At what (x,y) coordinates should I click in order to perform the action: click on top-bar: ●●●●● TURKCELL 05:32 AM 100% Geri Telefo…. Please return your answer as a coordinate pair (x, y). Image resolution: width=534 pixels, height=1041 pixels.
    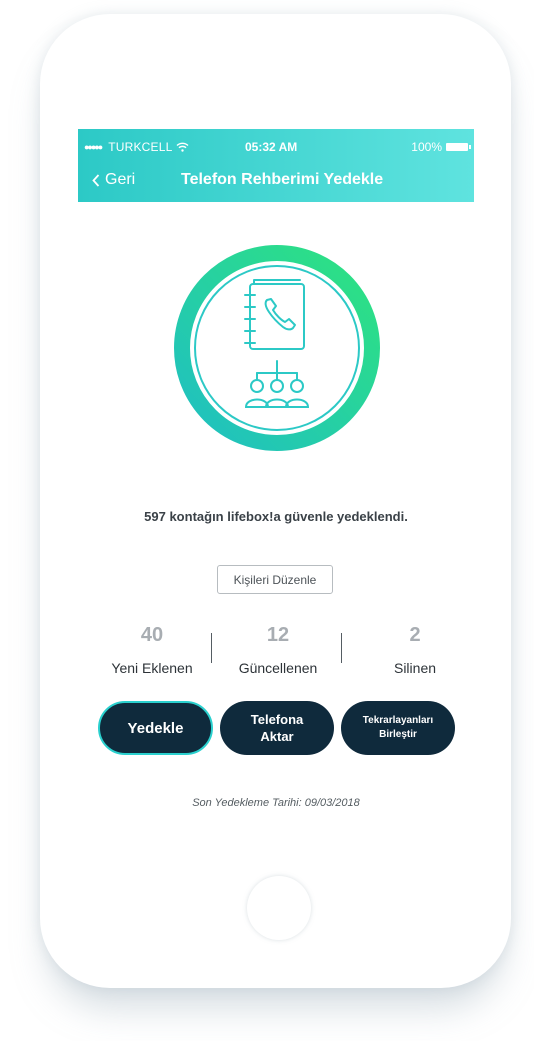
    Looking at the image, I should click on (276, 165).